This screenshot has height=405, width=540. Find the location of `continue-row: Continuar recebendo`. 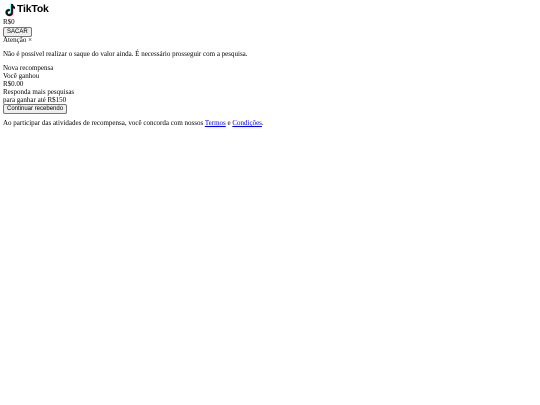

continue-row: Continuar recebendo is located at coordinates (270, 109).